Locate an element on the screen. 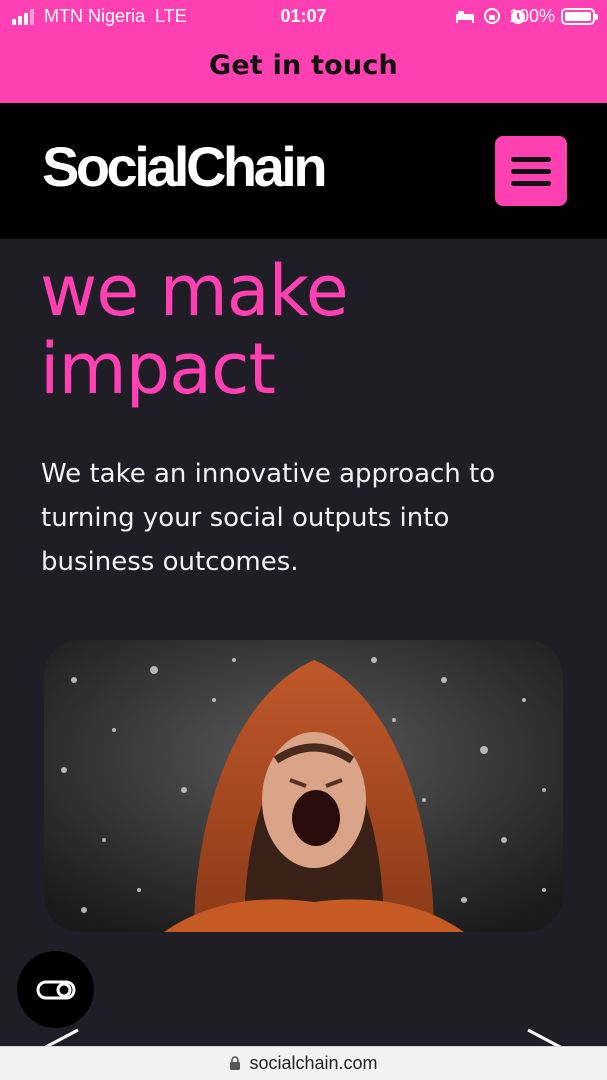  browser-url-bar: socialchain.com is located at coordinates (303, 1063).